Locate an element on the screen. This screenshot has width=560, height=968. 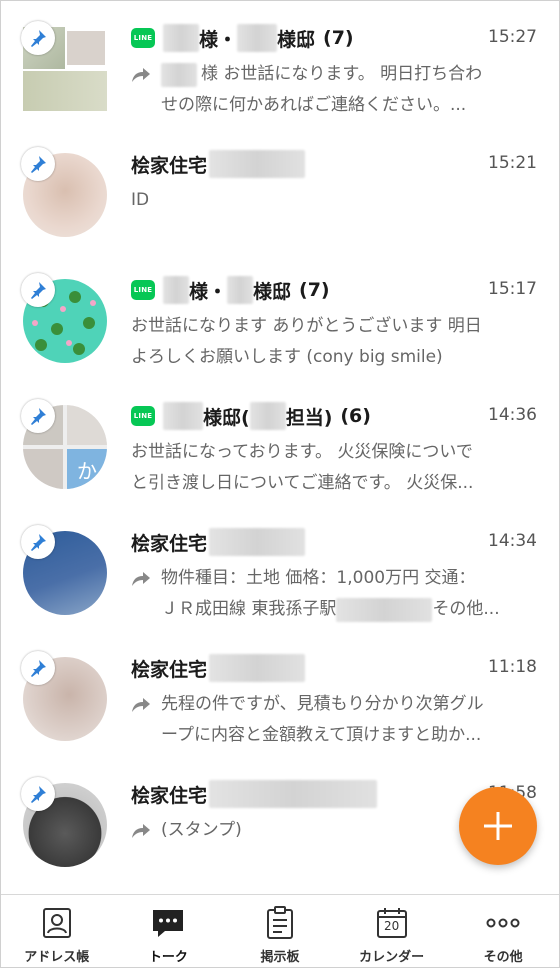
timestamp: 11:18 is located at coordinates (512, 667).